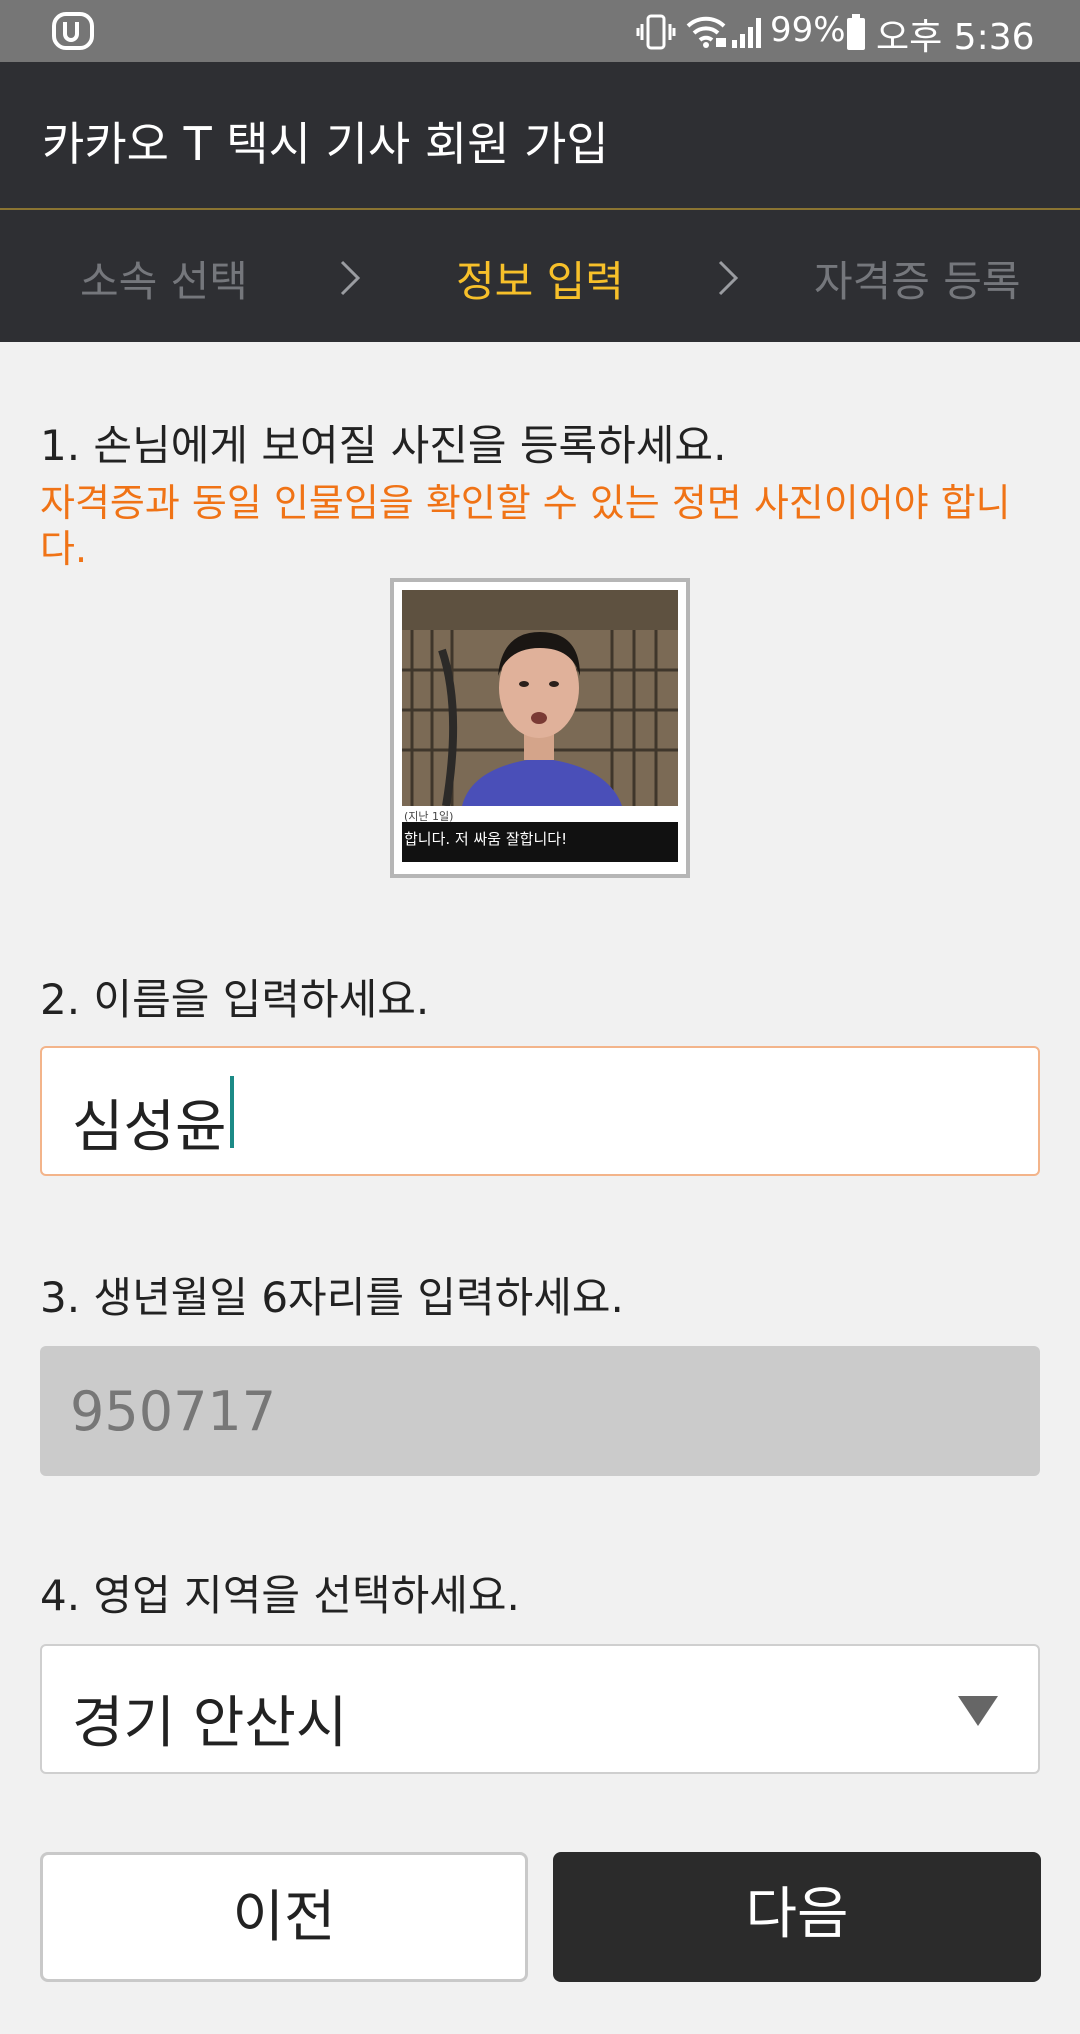 This screenshot has width=1080, height=2034. What do you see at coordinates (284, 1917) in the screenshot?
I see `prev-button: 이전` at bounding box center [284, 1917].